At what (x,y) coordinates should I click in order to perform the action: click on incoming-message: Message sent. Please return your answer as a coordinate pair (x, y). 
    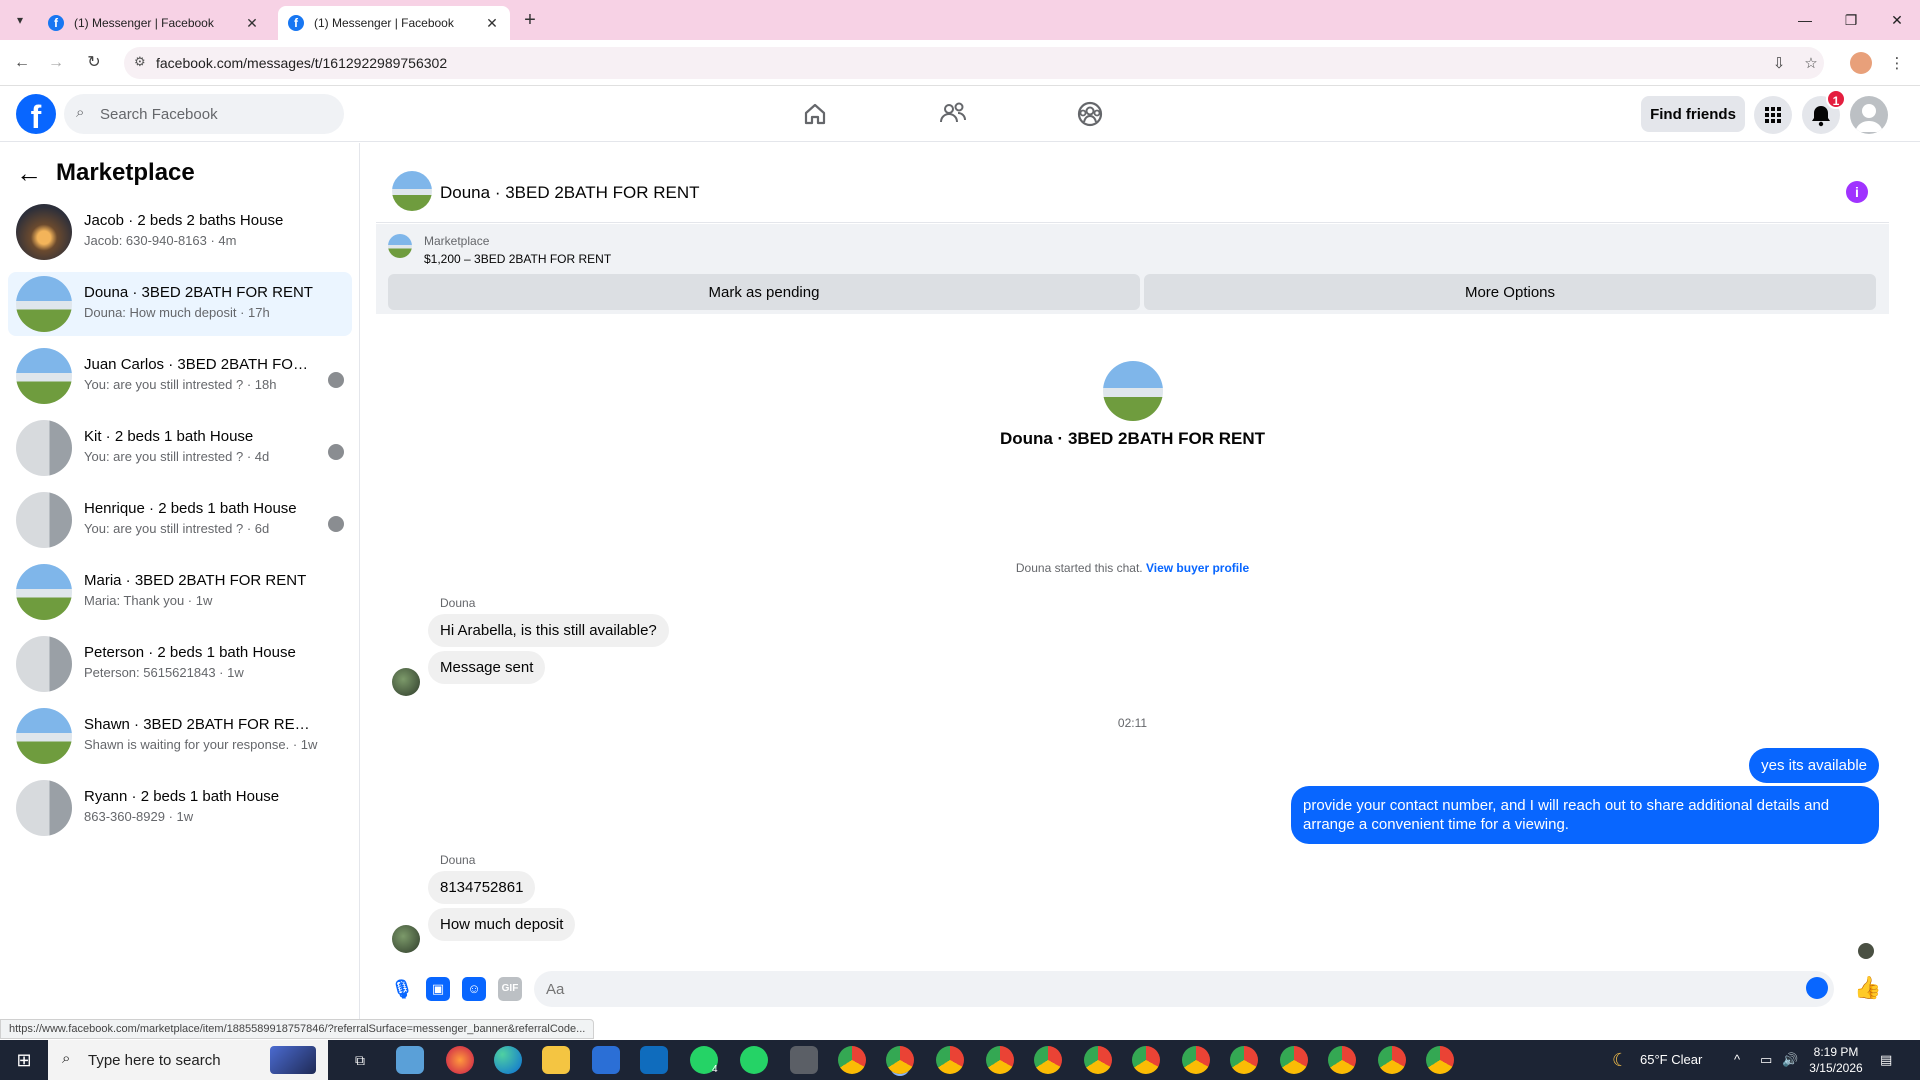
    Looking at the image, I should click on (487, 667).